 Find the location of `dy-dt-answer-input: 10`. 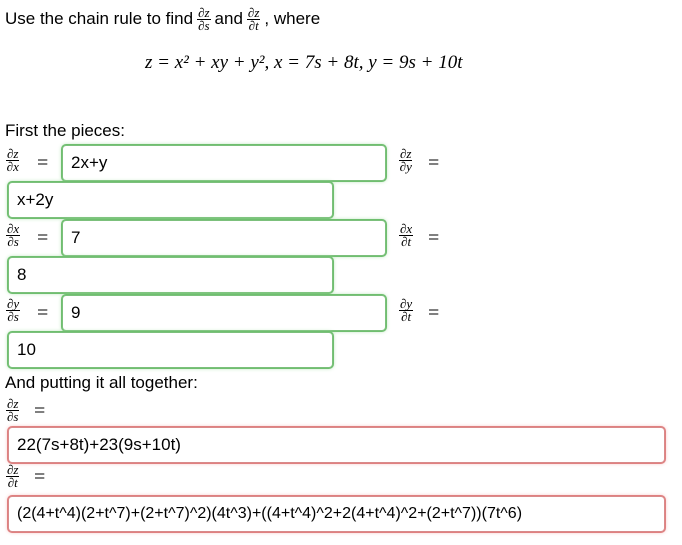

dy-dt-answer-input: 10 is located at coordinates (170, 350).